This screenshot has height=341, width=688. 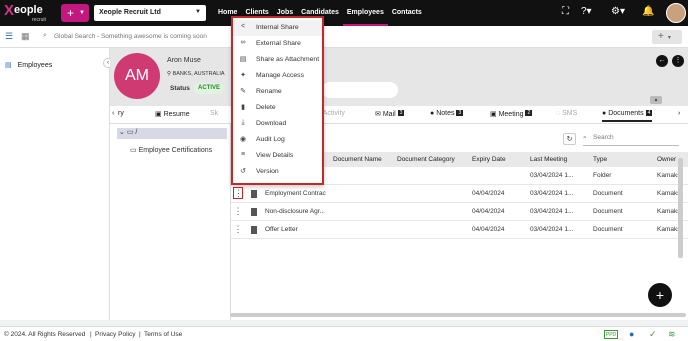 What do you see at coordinates (611, 334) in the screenshot?
I see `ppd-badge: PPD` at bounding box center [611, 334].